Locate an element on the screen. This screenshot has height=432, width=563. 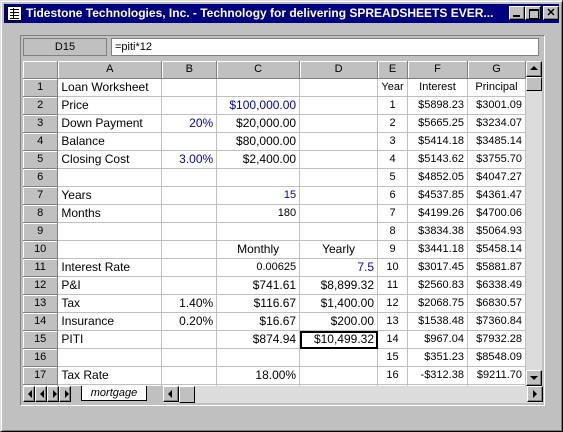
cell-e16: 15 is located at coordinates (392, 357).